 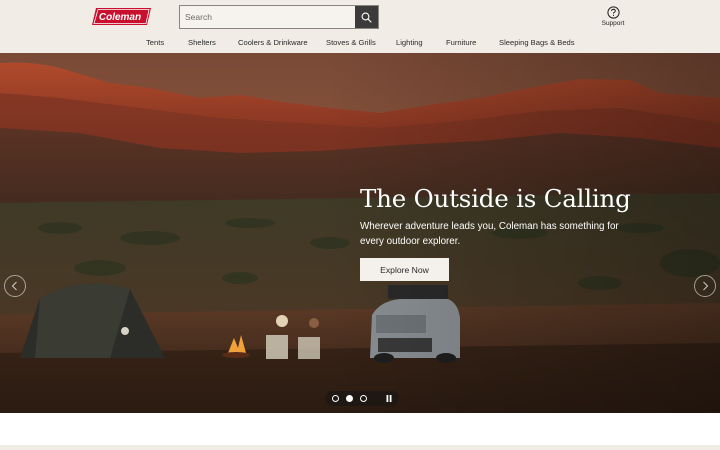 I want to click on nav-item-stoves-grills: Stoves & Grills, so click(x=351, y=42).